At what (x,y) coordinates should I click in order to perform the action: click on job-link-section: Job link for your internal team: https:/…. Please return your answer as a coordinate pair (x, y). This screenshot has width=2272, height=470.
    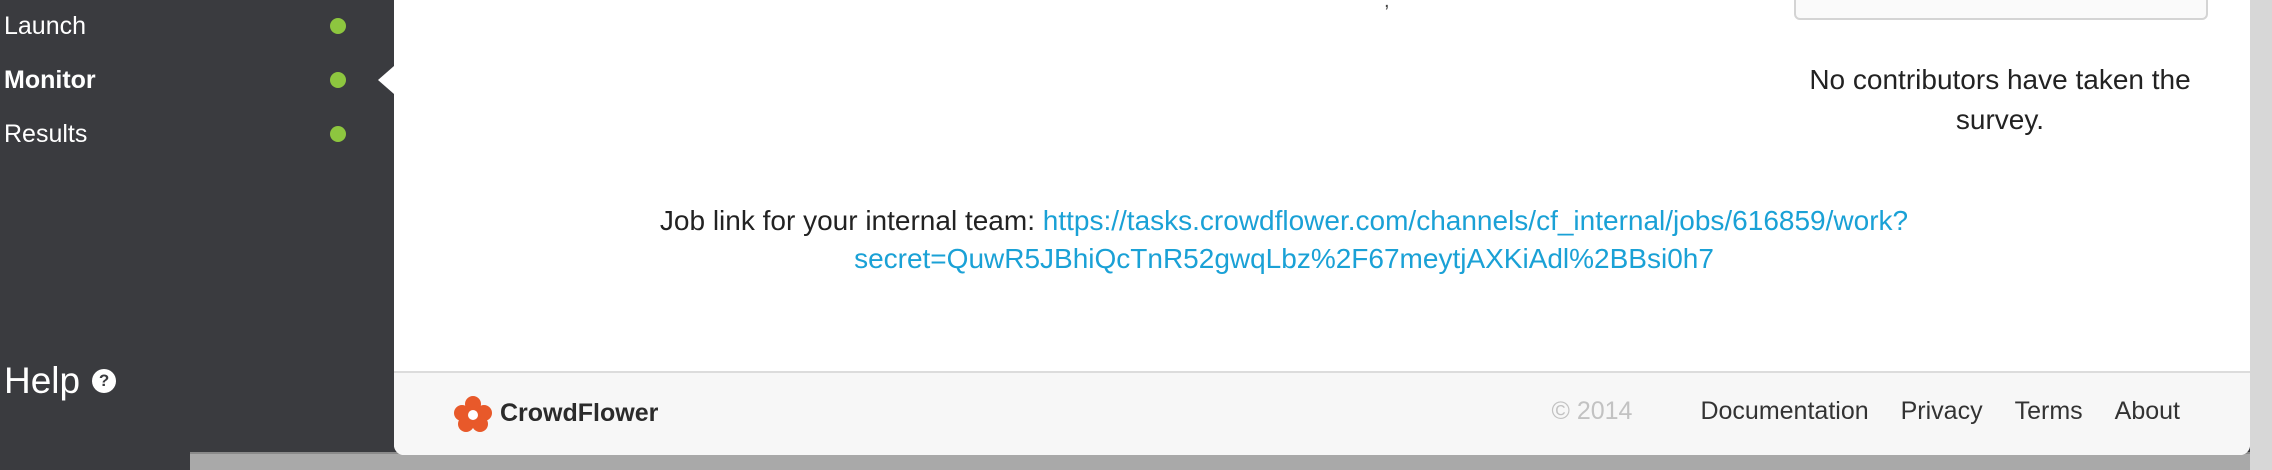
    Looking at the image, I should click on (1284, 240).